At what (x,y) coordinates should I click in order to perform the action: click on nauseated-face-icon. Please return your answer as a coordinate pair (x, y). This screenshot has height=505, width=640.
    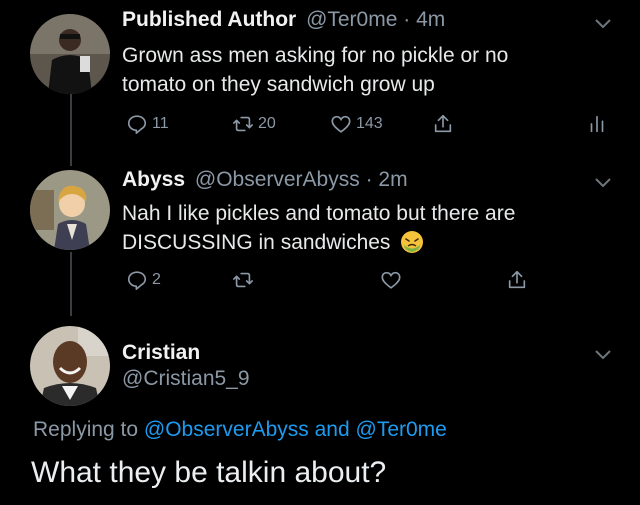
    Looking at the image, I should click on (412, 242).